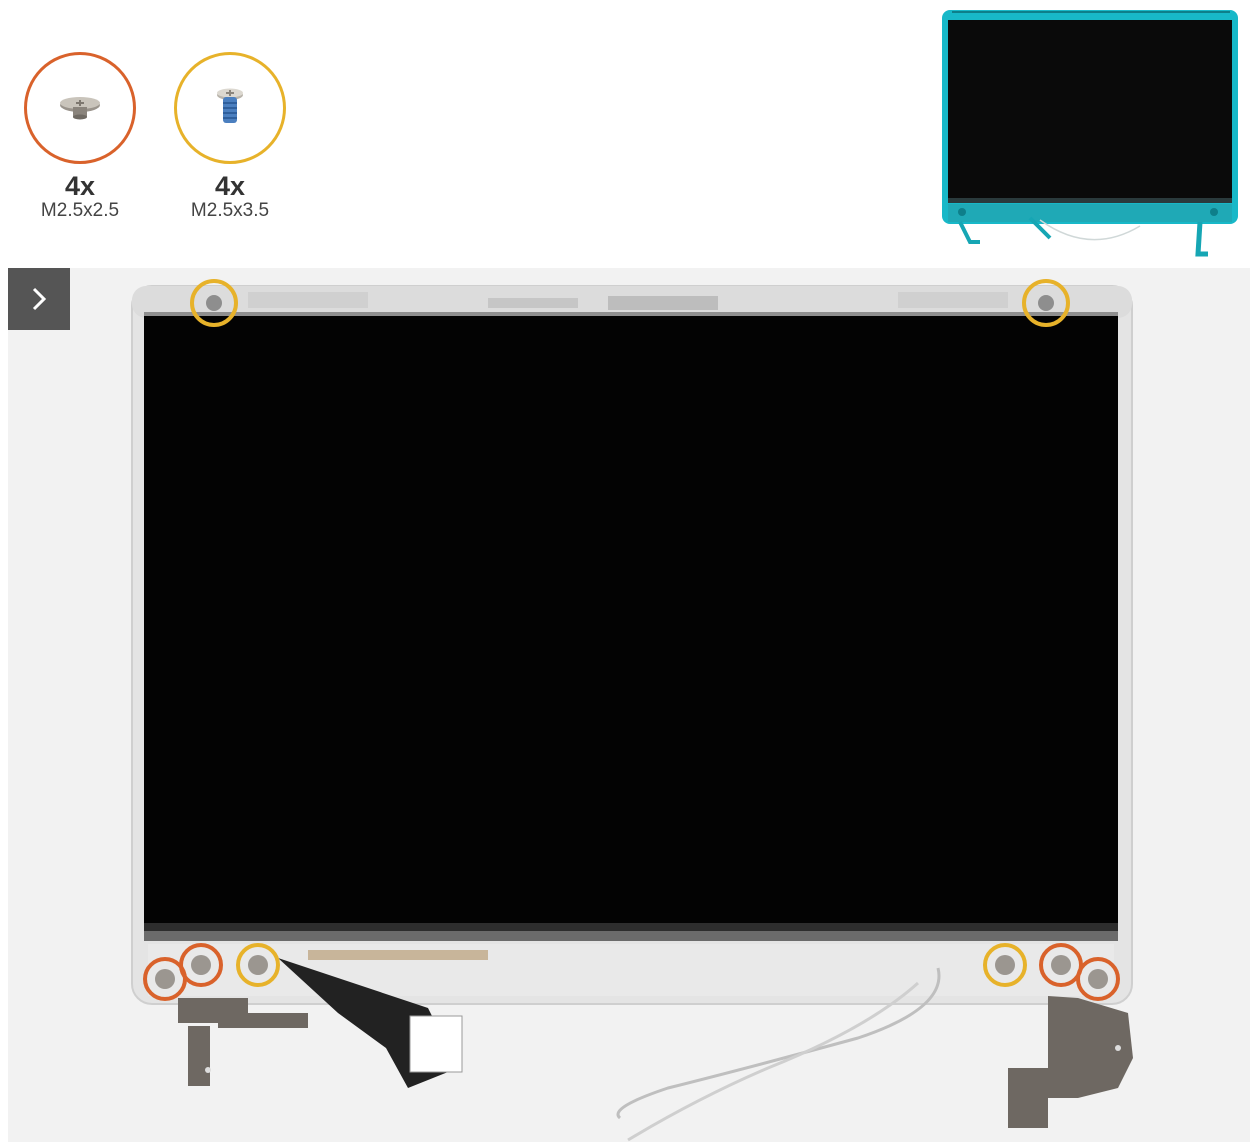 This screenshot has height=1142, width=1250. What do you see at coordinates (230, 186) in the screenshot?
I see `long-screw-quantity: 4x` at bounding box center [230, 186].